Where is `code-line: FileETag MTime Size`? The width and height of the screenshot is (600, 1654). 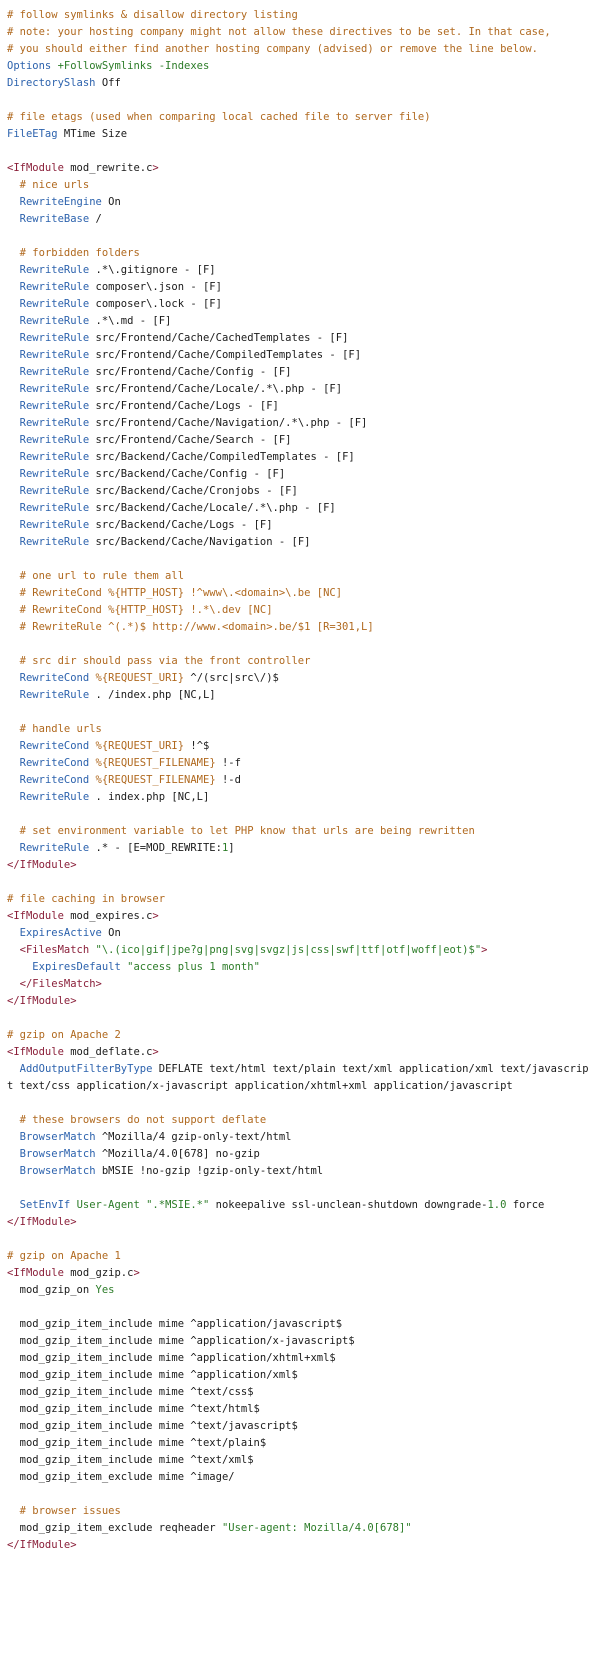 code-line: FileETag MTime Size is located at coordinates (300, 134).